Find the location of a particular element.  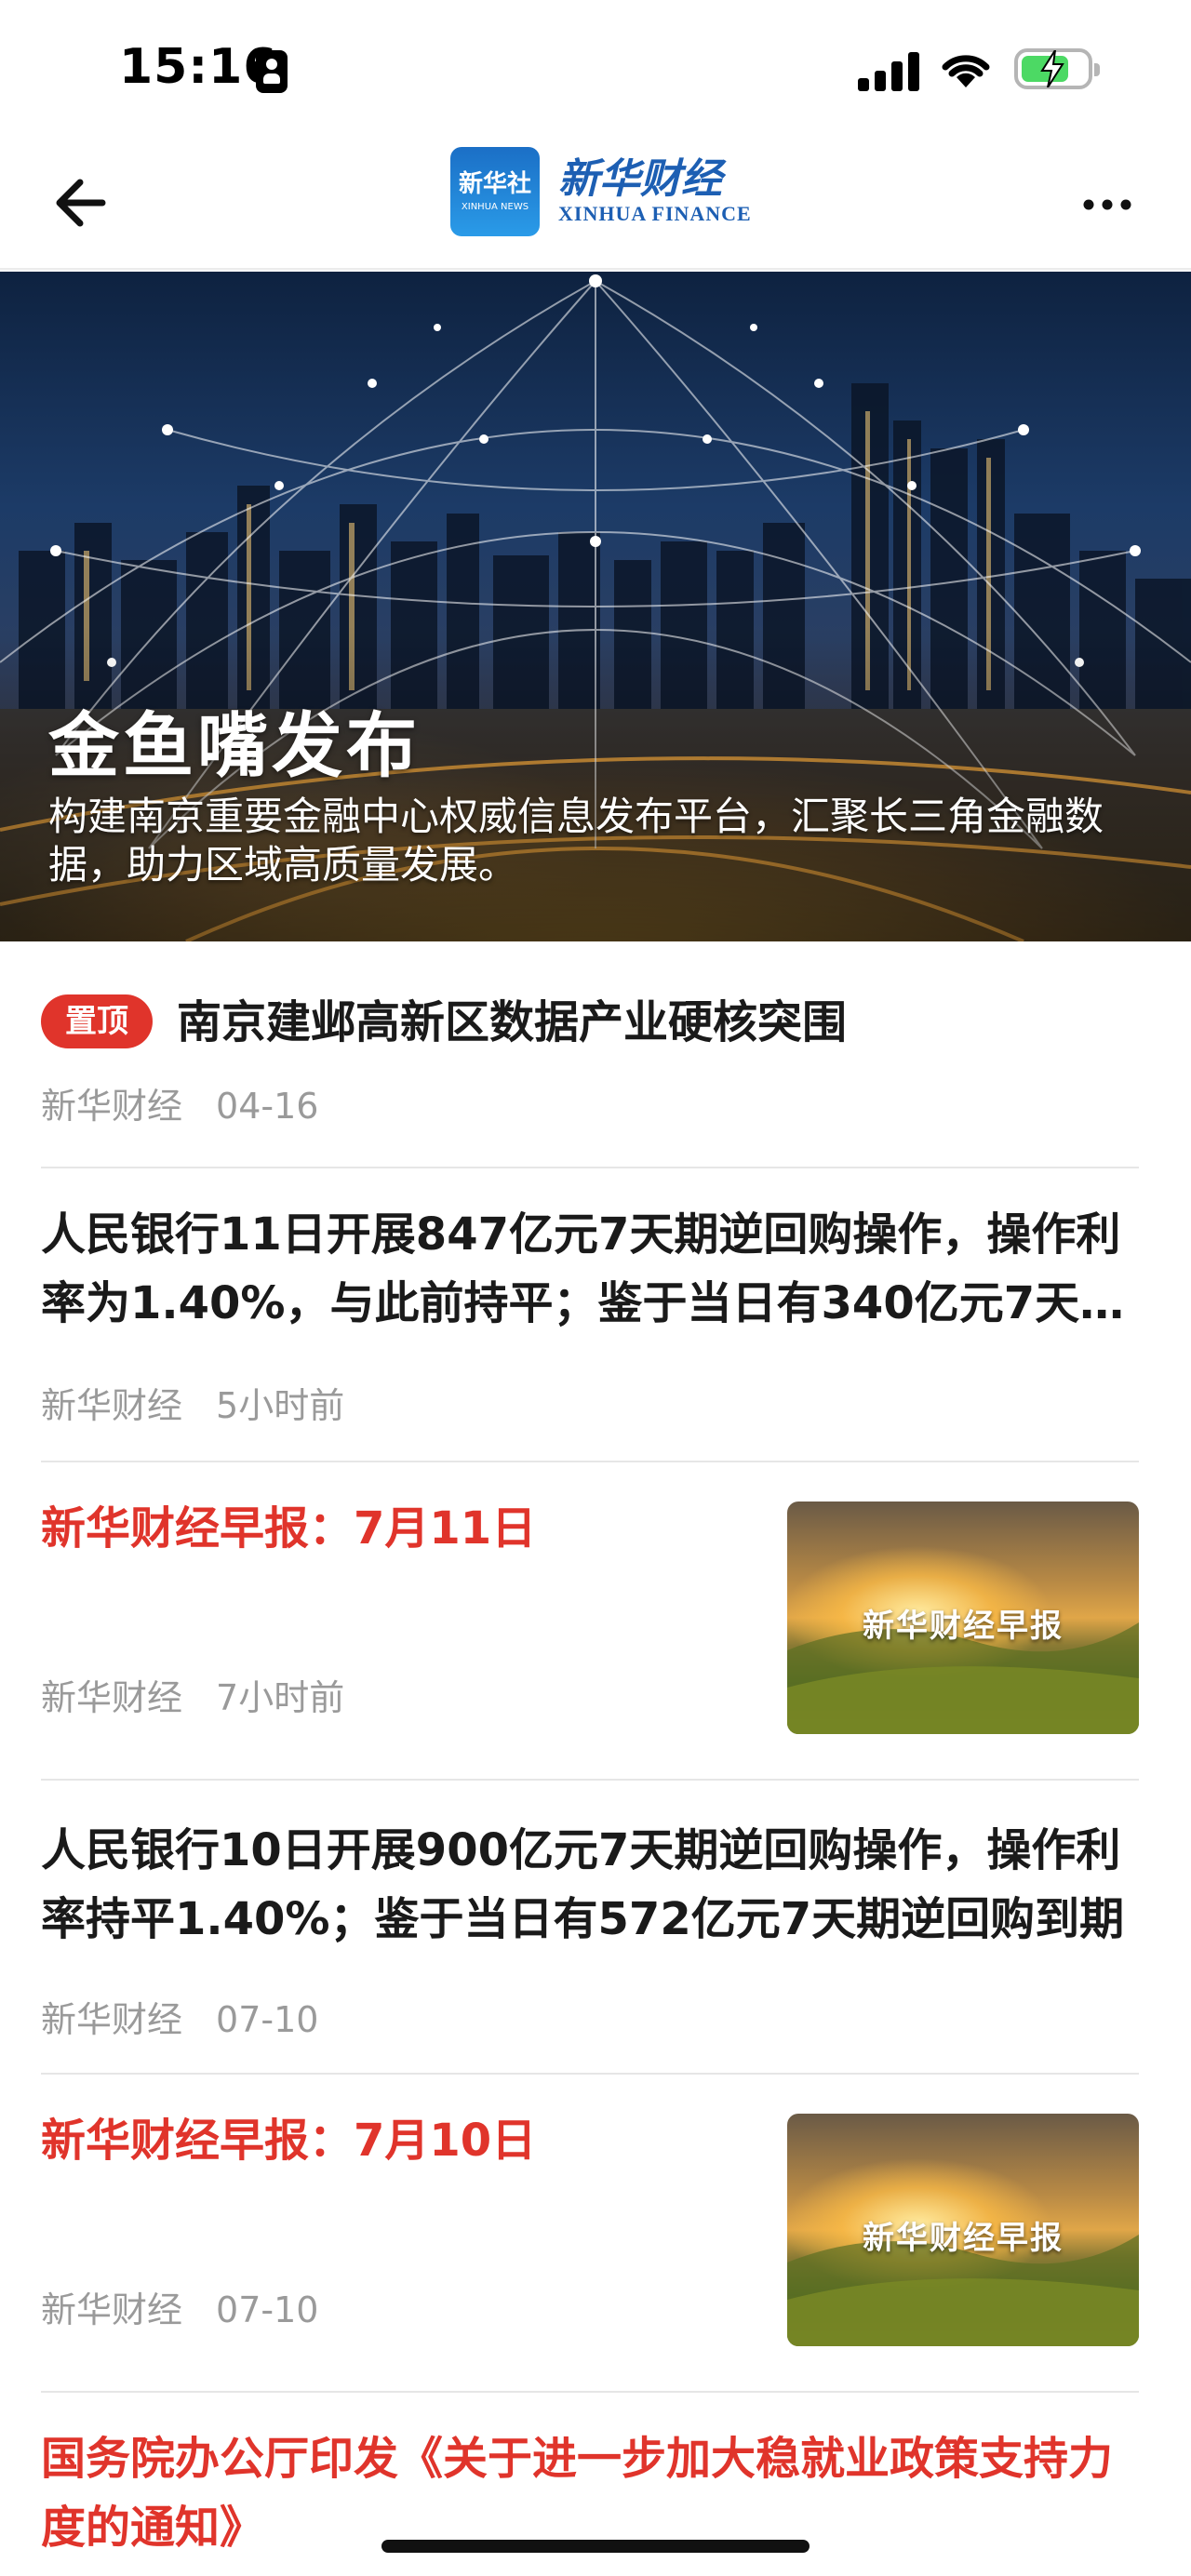

news-title: 南京建邺高新区数据产业硬核突围 is located at coordinates (512, 1022).